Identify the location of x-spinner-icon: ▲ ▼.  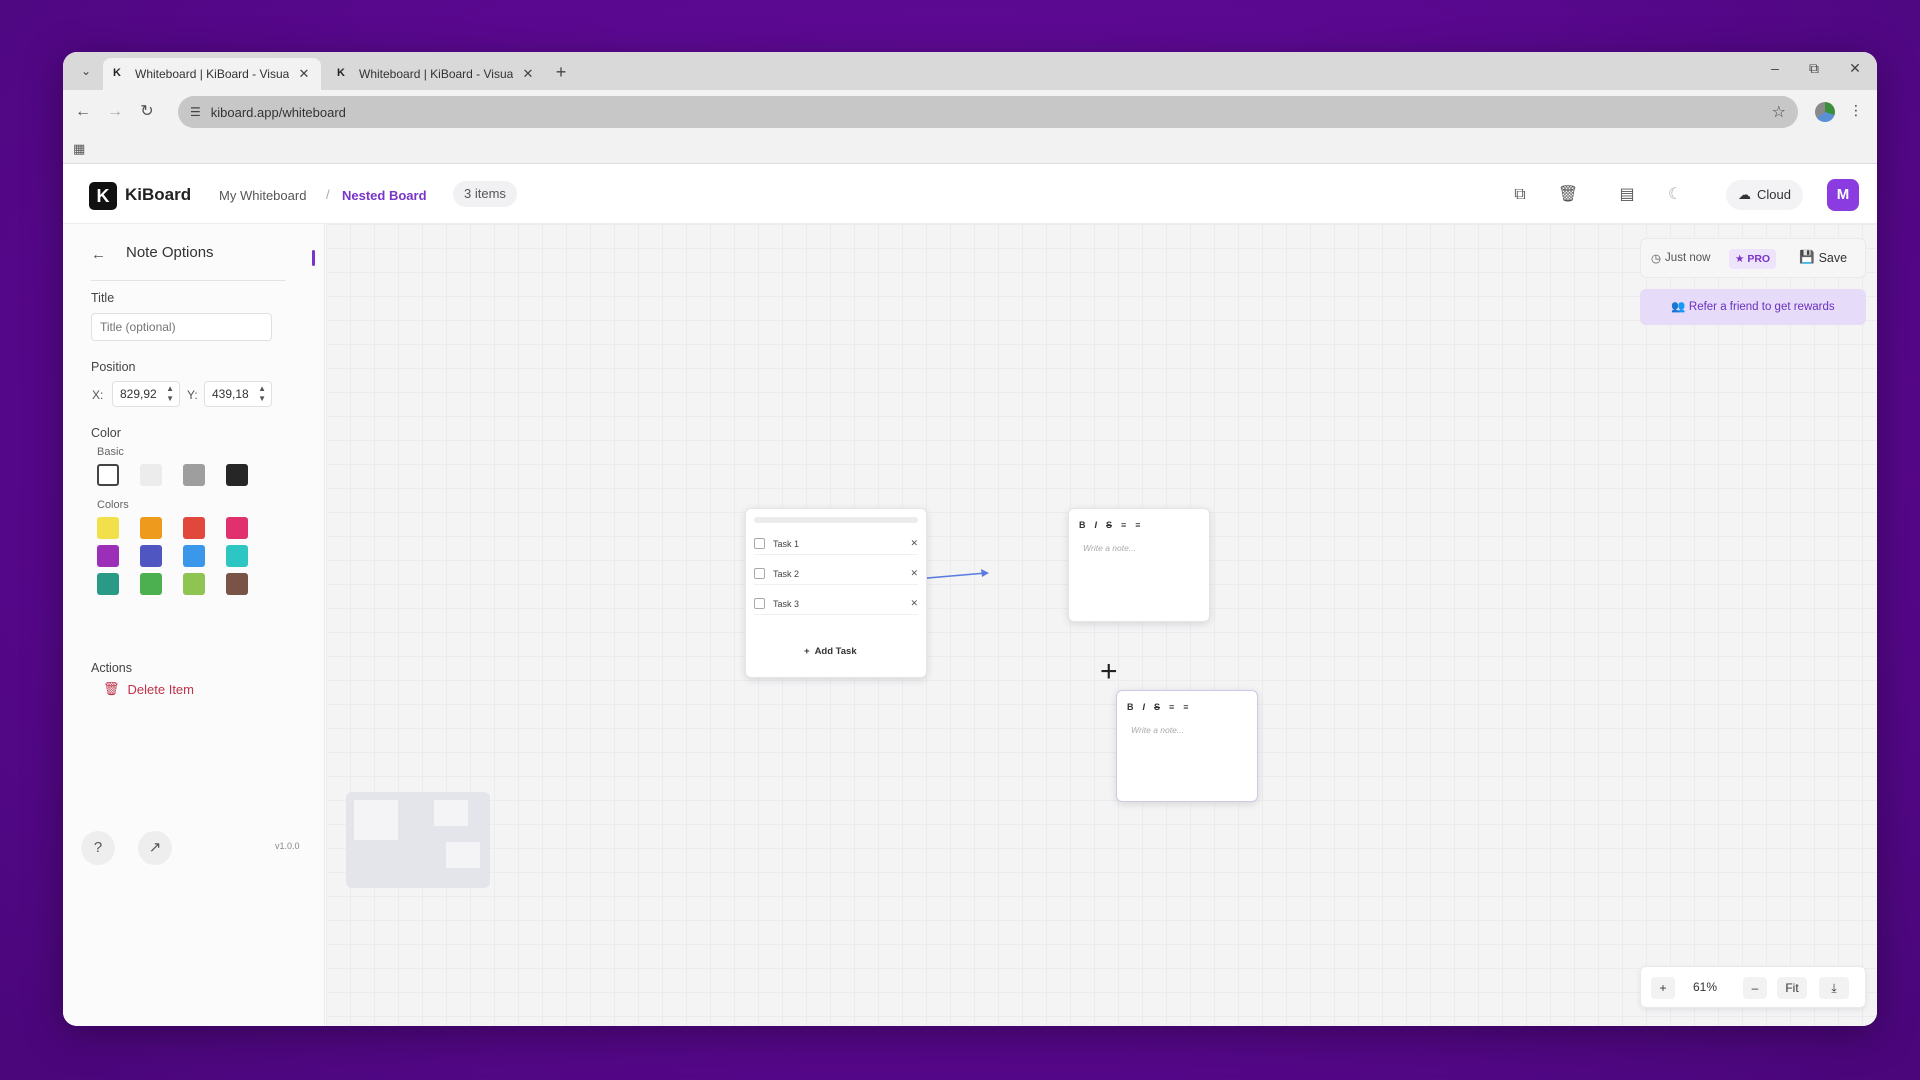
(170, 394).